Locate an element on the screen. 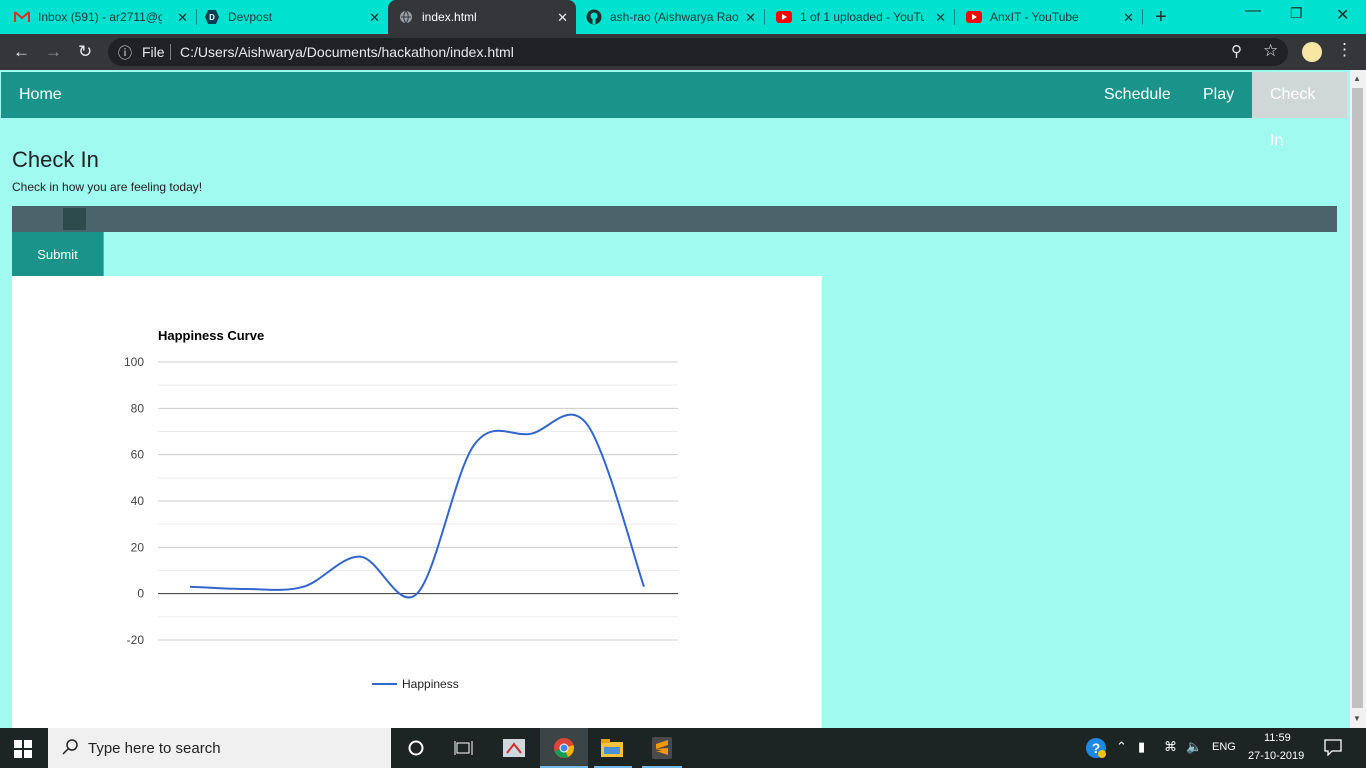 The image size is (1366, 768). svg-text: D is located at coordinates (212, 17).